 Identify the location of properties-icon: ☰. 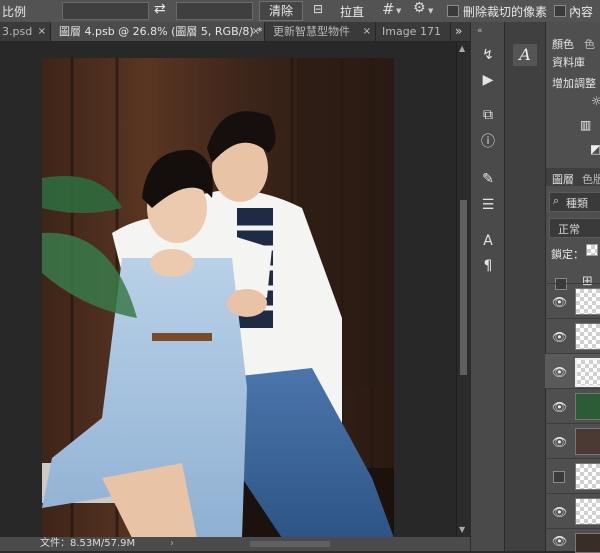
(488, 205).